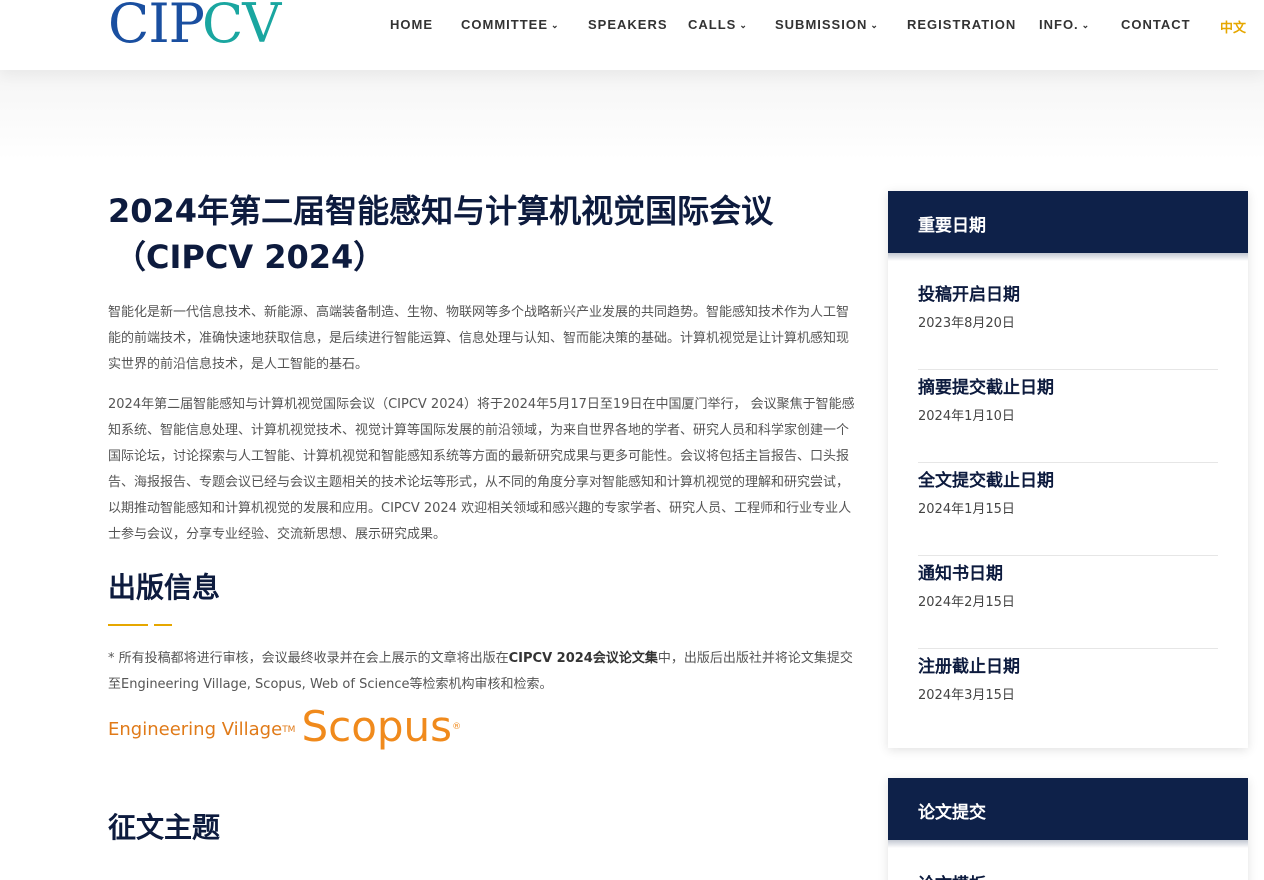 This screenshot has width=1264, height=880. Describe the element at coordinates (1068, 509) in the screenshot. I see `date-item: 全文提交截止日期 2024年1月15日` at that location.